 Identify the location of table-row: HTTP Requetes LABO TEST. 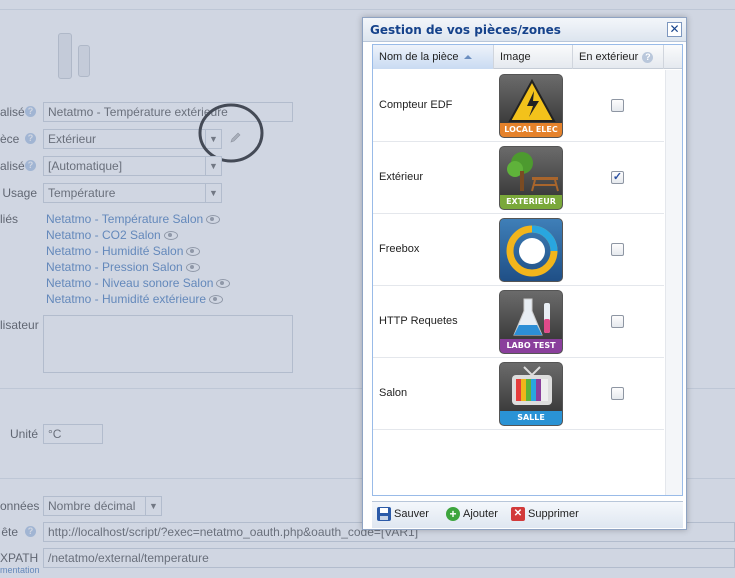
(518, 322).